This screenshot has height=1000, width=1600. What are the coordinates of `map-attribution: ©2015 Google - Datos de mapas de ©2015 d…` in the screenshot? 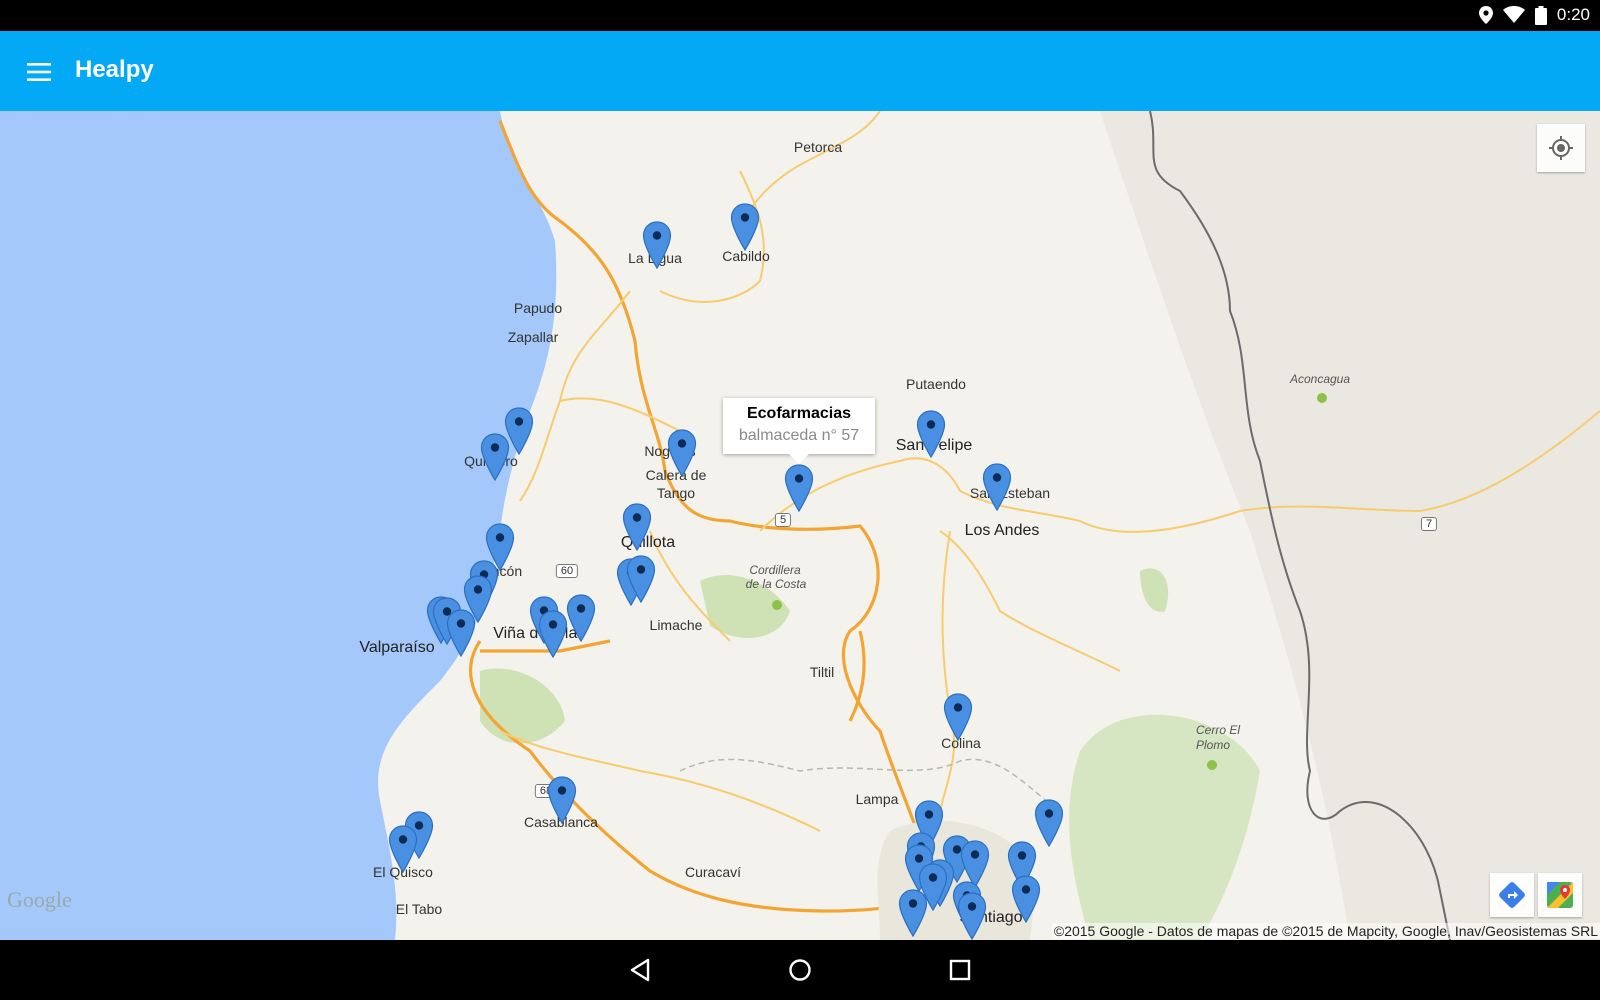 It's located at (1325, 931).